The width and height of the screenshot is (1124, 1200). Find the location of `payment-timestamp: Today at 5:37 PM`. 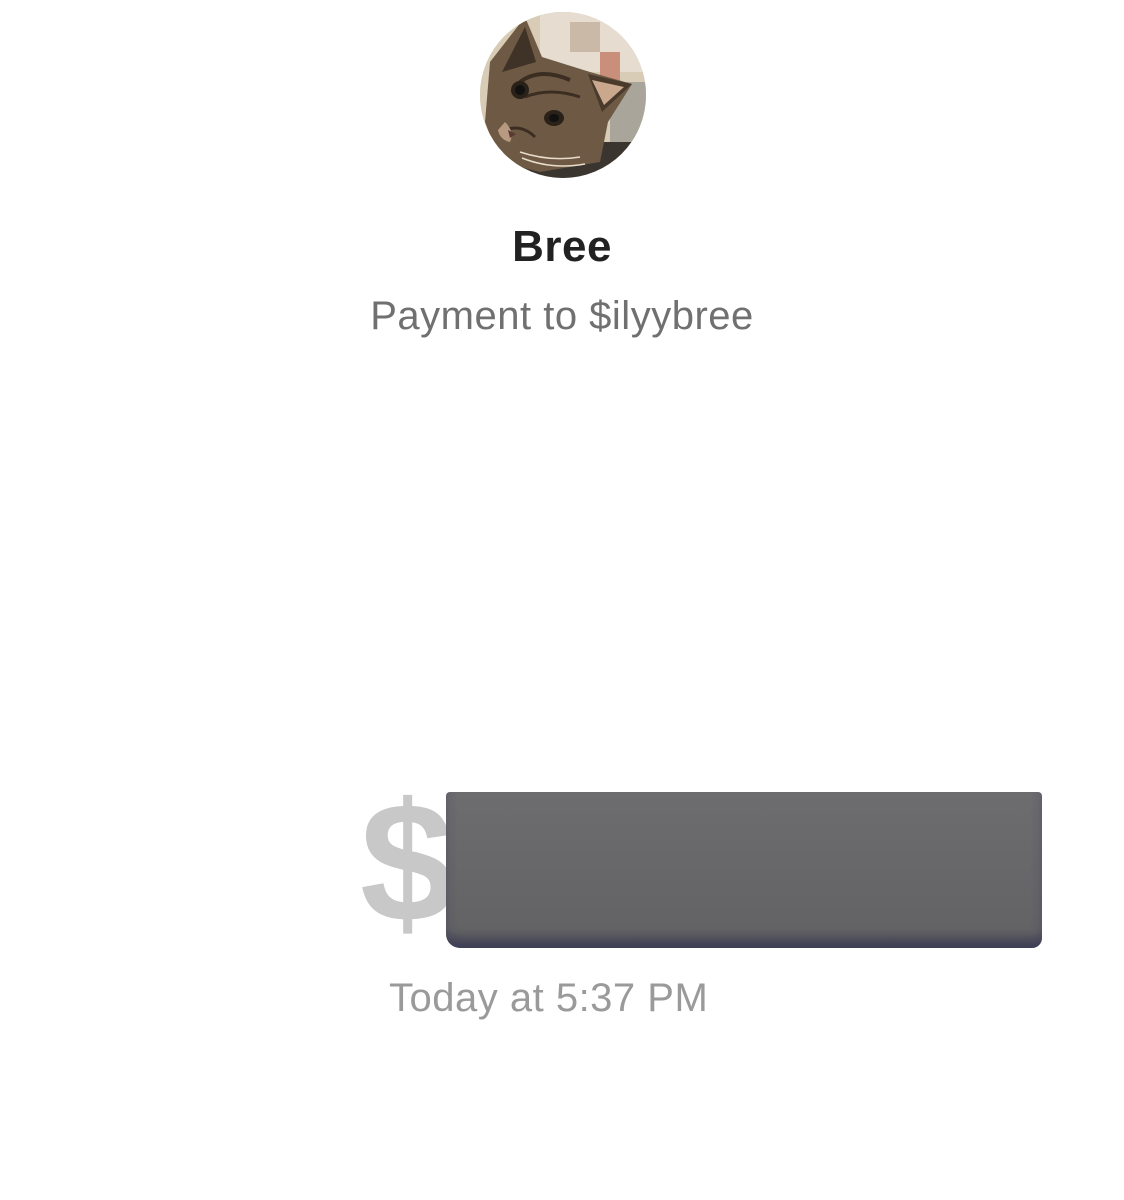

payment-timestamp: Today at 5:37 PM is located at coordinates (549, 998).